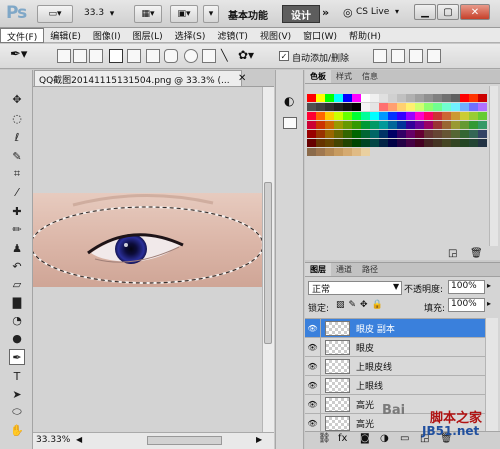 The height and width of the screenshot is (449, 500). I want to click on clone-stamp-tool-icon: ♟, so click(17, 248).